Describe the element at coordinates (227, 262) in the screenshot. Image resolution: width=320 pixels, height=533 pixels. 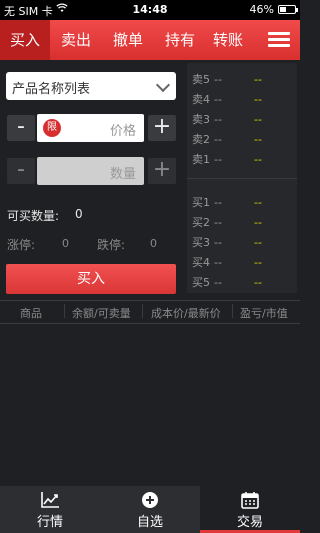
I see `bid-row-4: 买4 -- --` at that location.